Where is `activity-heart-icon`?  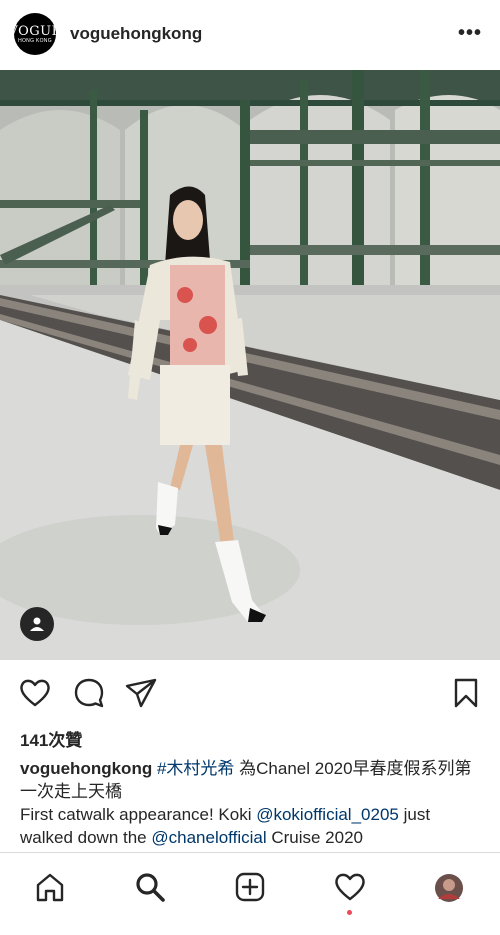 activity-heart-icon is located at coordinates (350, 887).